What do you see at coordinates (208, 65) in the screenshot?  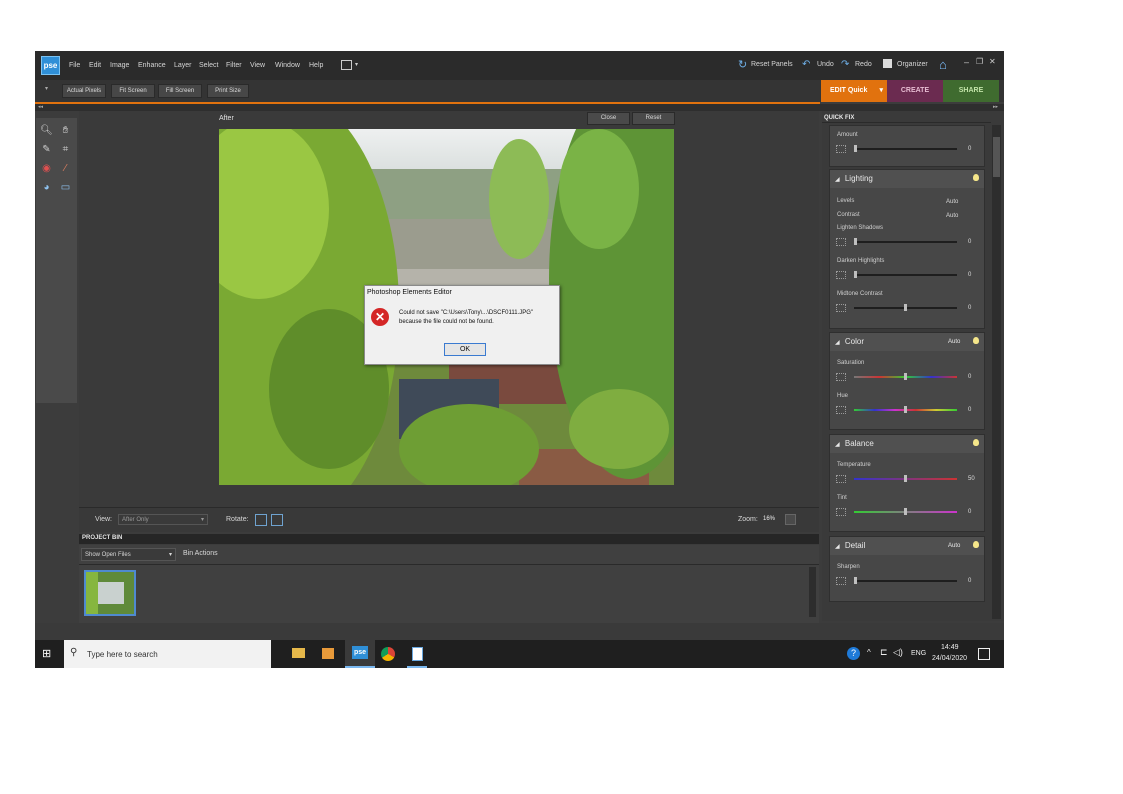 I see `menu-select: Select` at bounding box center [208, 65].